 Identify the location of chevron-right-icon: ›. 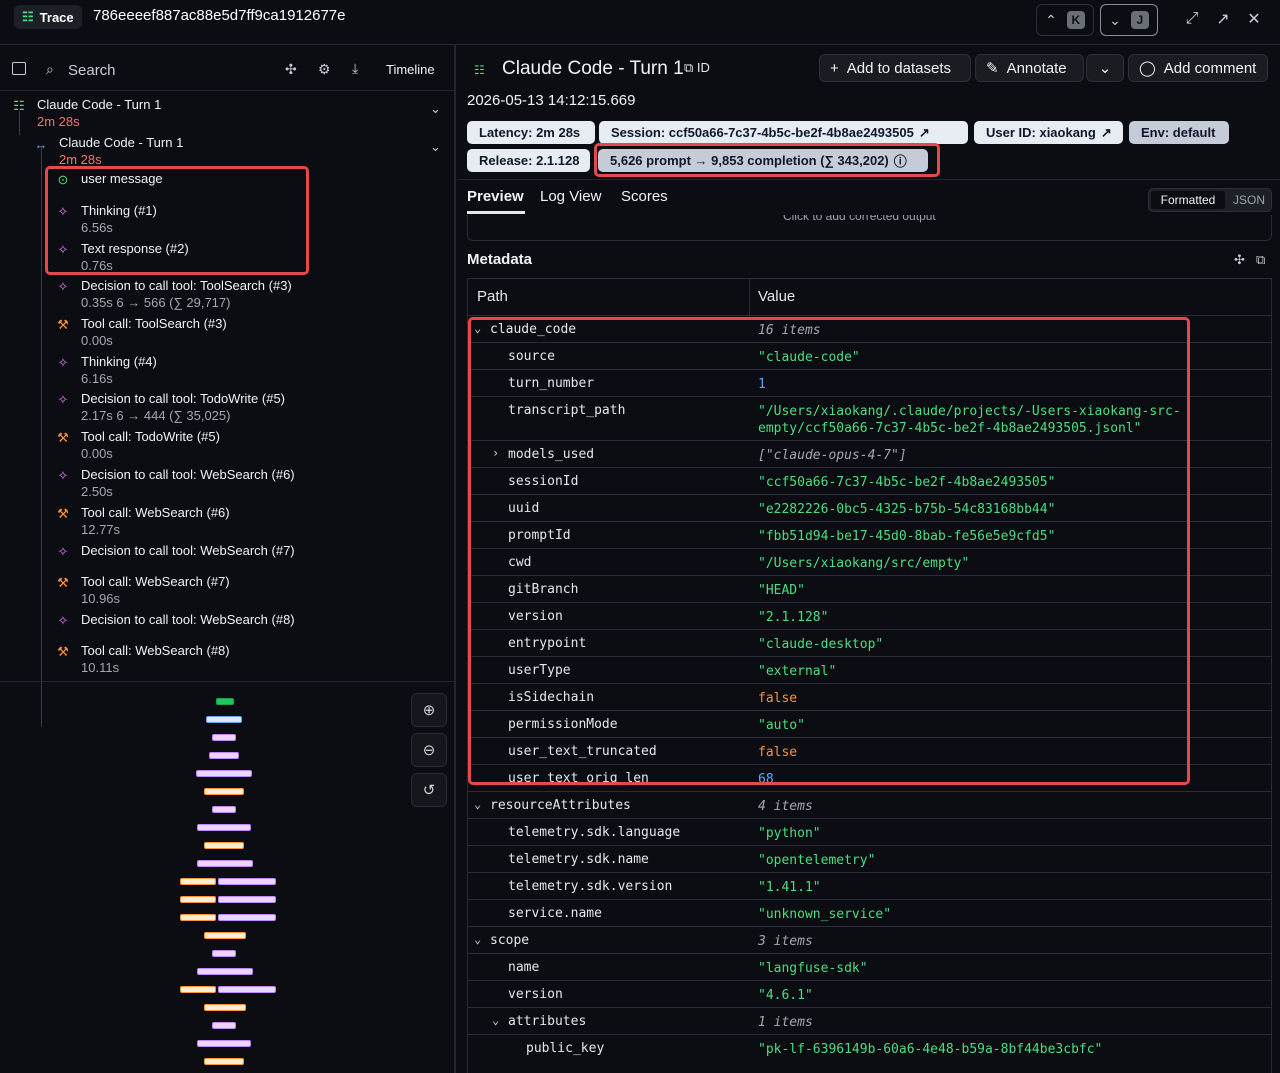
(495, 453).